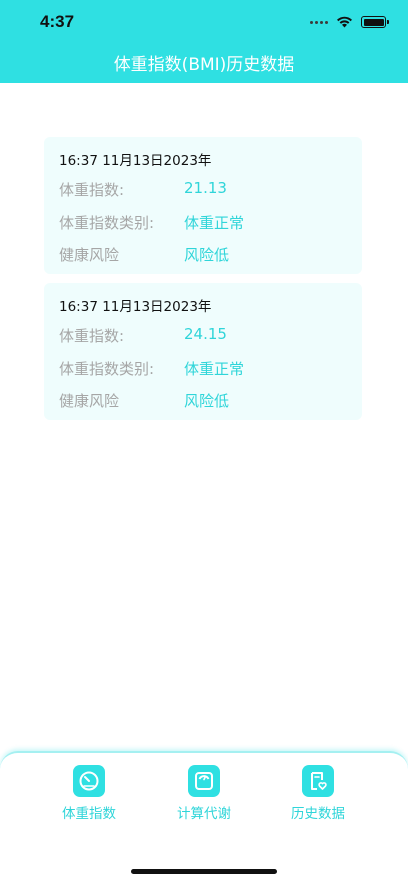 The image size is (408, 883). What do you see at coordinates (204, 871) in the screenshot?
I see `home-indicator` at bounding box center [204, 871].